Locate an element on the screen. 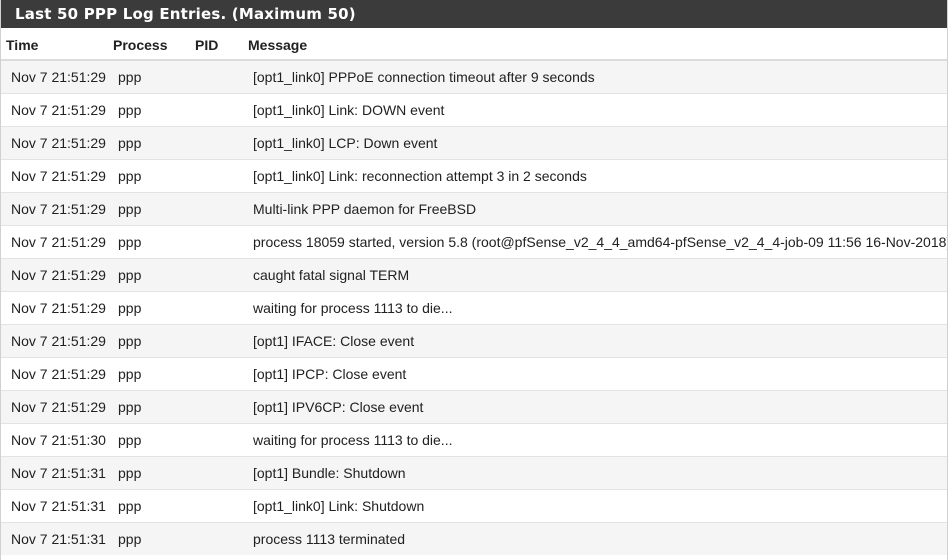 The image size is (948, 560). cell-message: [opt1_link0] Link: Shutdown is located at coordinates (597, 505).